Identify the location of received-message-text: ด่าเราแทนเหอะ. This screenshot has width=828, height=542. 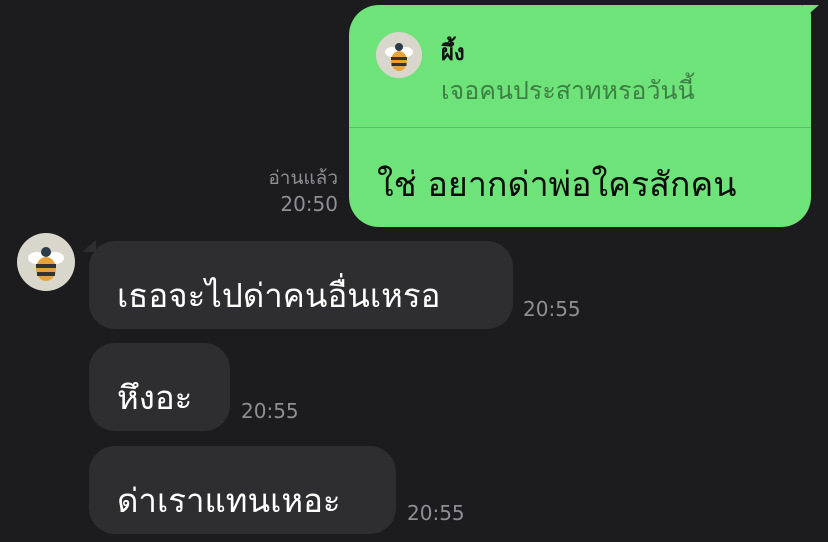
(229, 500).